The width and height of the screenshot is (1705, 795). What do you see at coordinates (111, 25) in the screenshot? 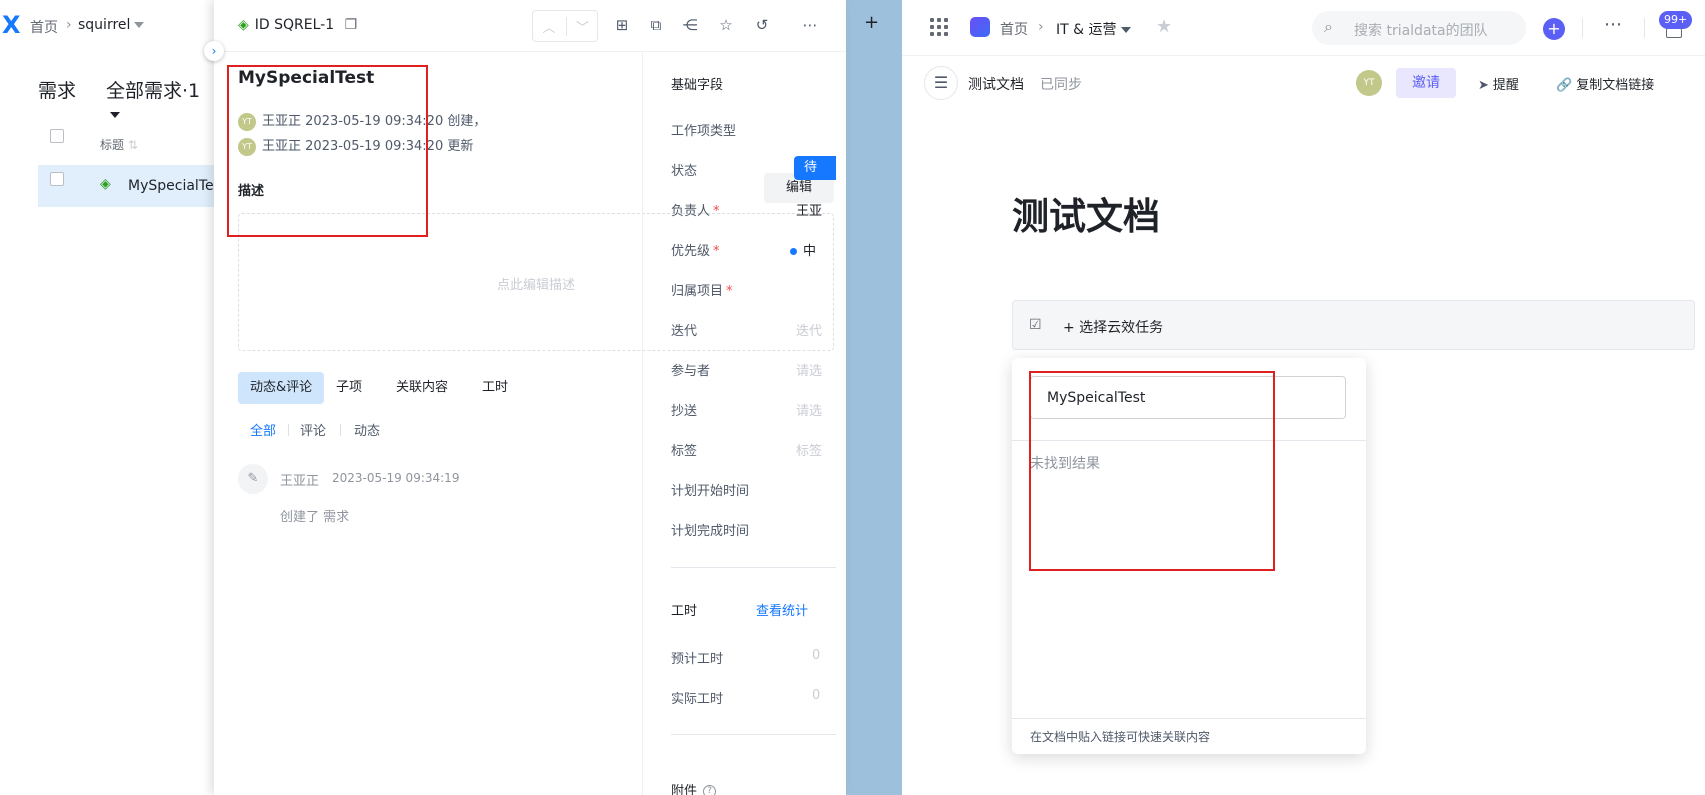
I see `breadcrumb-project: squirrel` at bounding box center [111, 25].